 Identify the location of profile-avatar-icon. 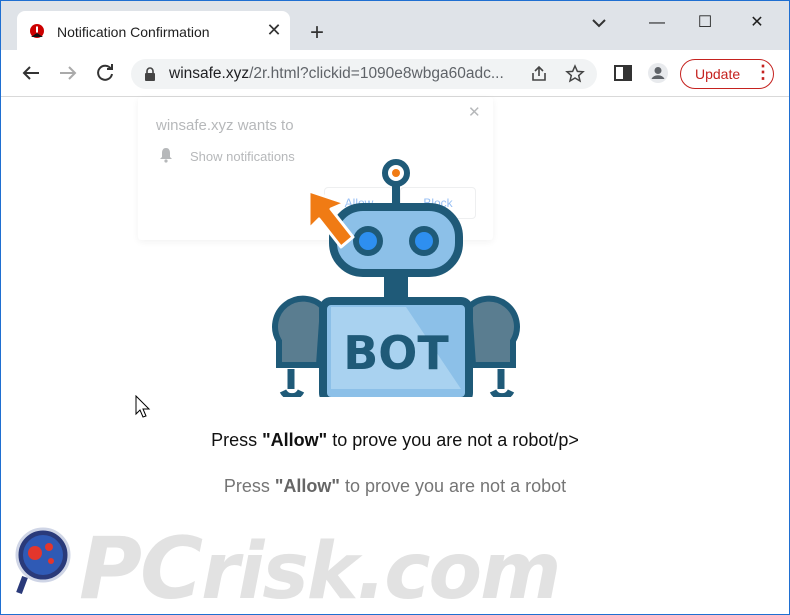
(658, 73).